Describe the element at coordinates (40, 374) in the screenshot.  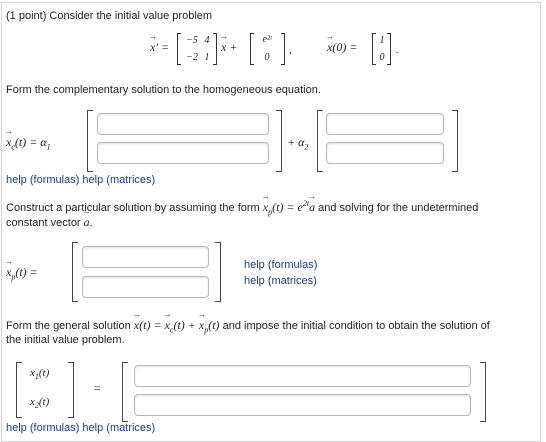
I see `x1-label: x1(t)` at that location.